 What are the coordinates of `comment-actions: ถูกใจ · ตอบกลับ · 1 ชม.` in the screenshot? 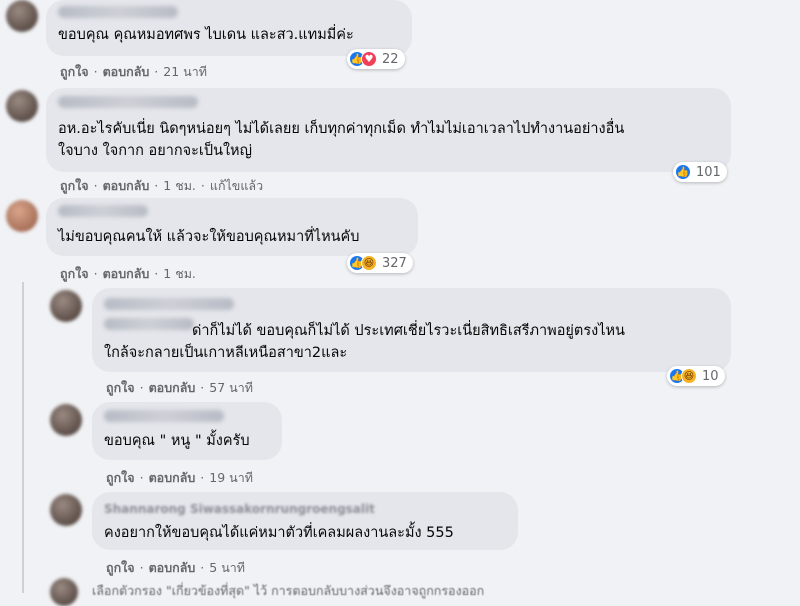 It's located at (128, 273).